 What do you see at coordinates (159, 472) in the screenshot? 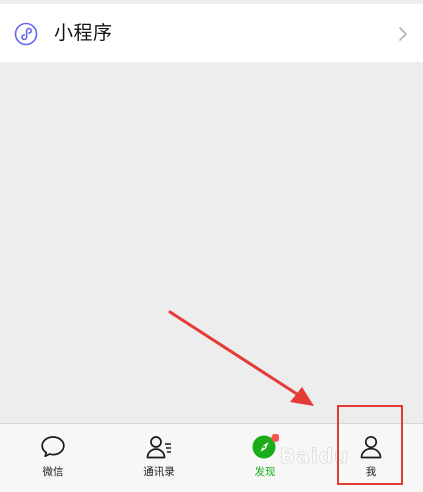
I see `tab-contacts-label: 通讯录` at bounding box center [159, 472].